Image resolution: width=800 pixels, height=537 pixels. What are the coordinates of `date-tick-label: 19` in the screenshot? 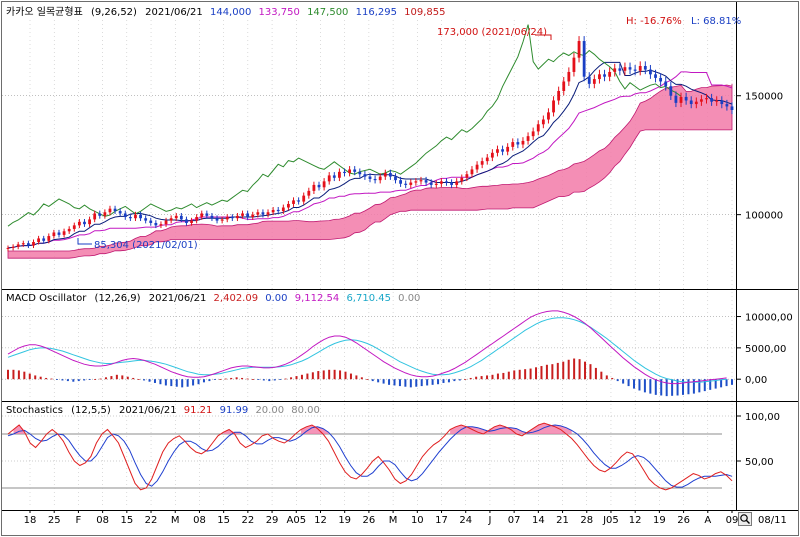 It's located at (659, 520).